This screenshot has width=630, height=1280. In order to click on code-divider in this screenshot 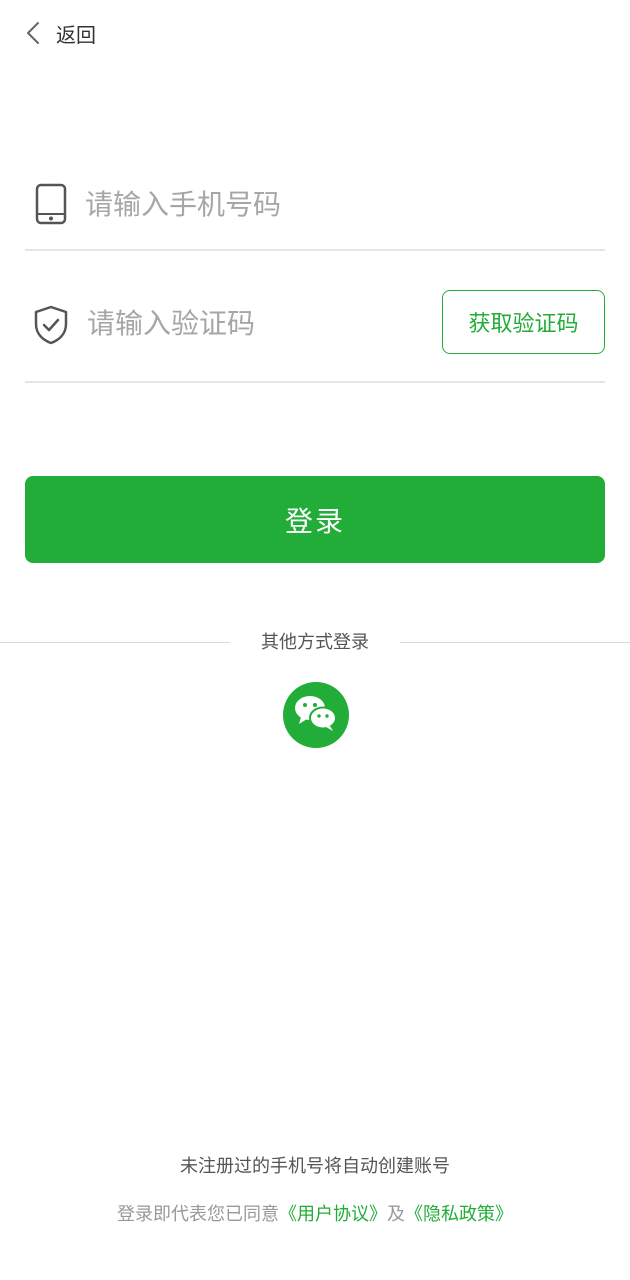, I will do `click(315, 382)`.